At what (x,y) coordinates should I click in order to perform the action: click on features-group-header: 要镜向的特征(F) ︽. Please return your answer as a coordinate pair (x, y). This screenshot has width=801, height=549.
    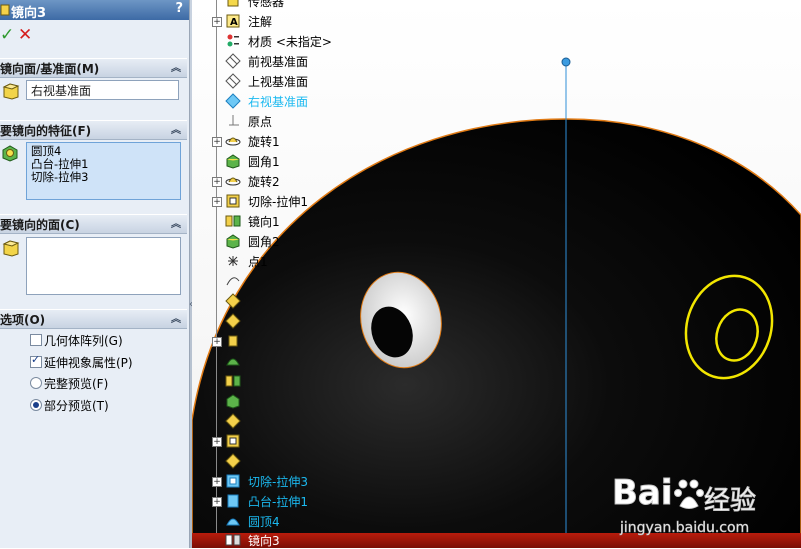
    Looking at the image, I should click on (93, 130).